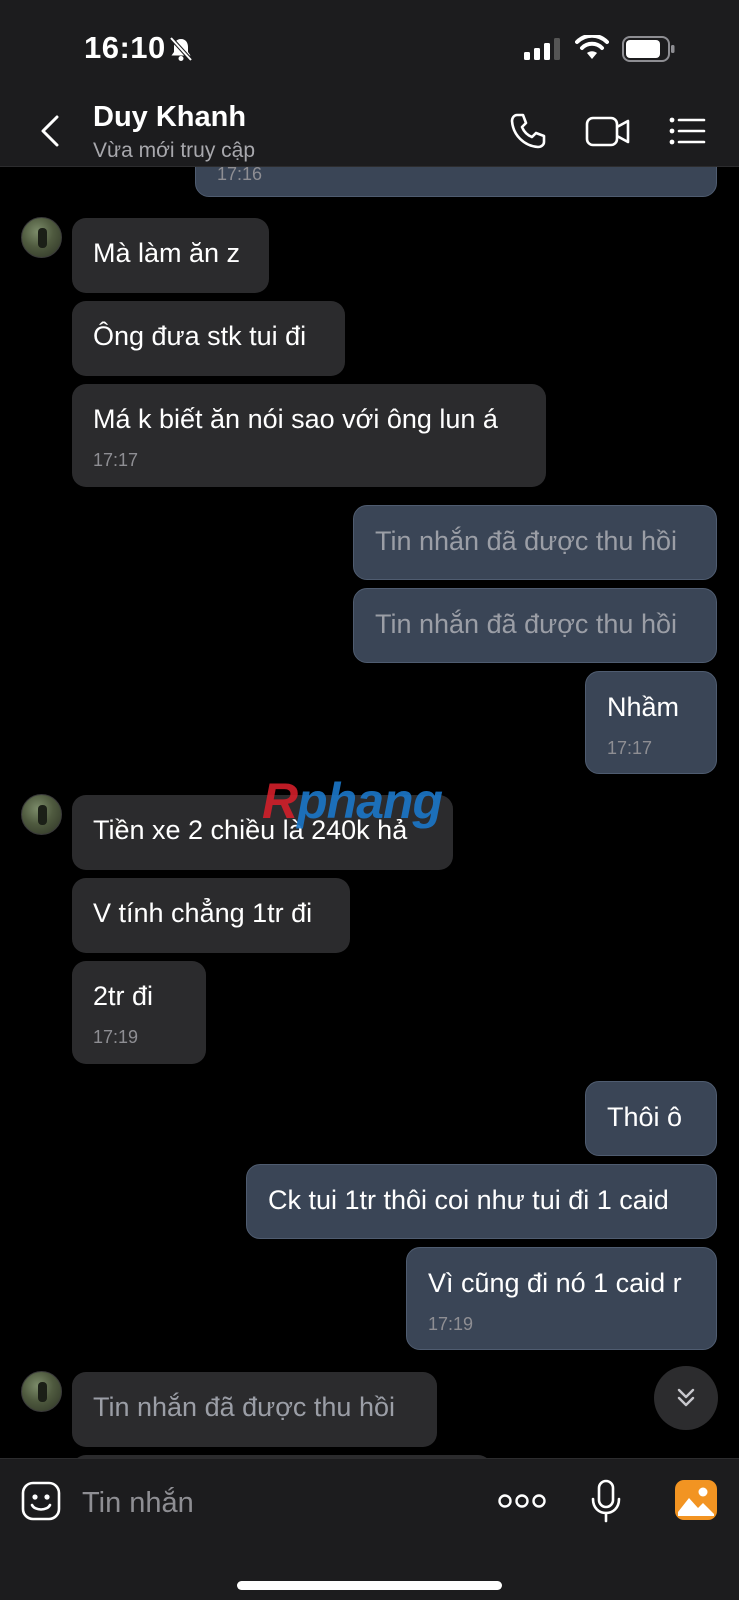  I want to click on message-bubble-outgoing: Thôi ô, so click(651, 1118).